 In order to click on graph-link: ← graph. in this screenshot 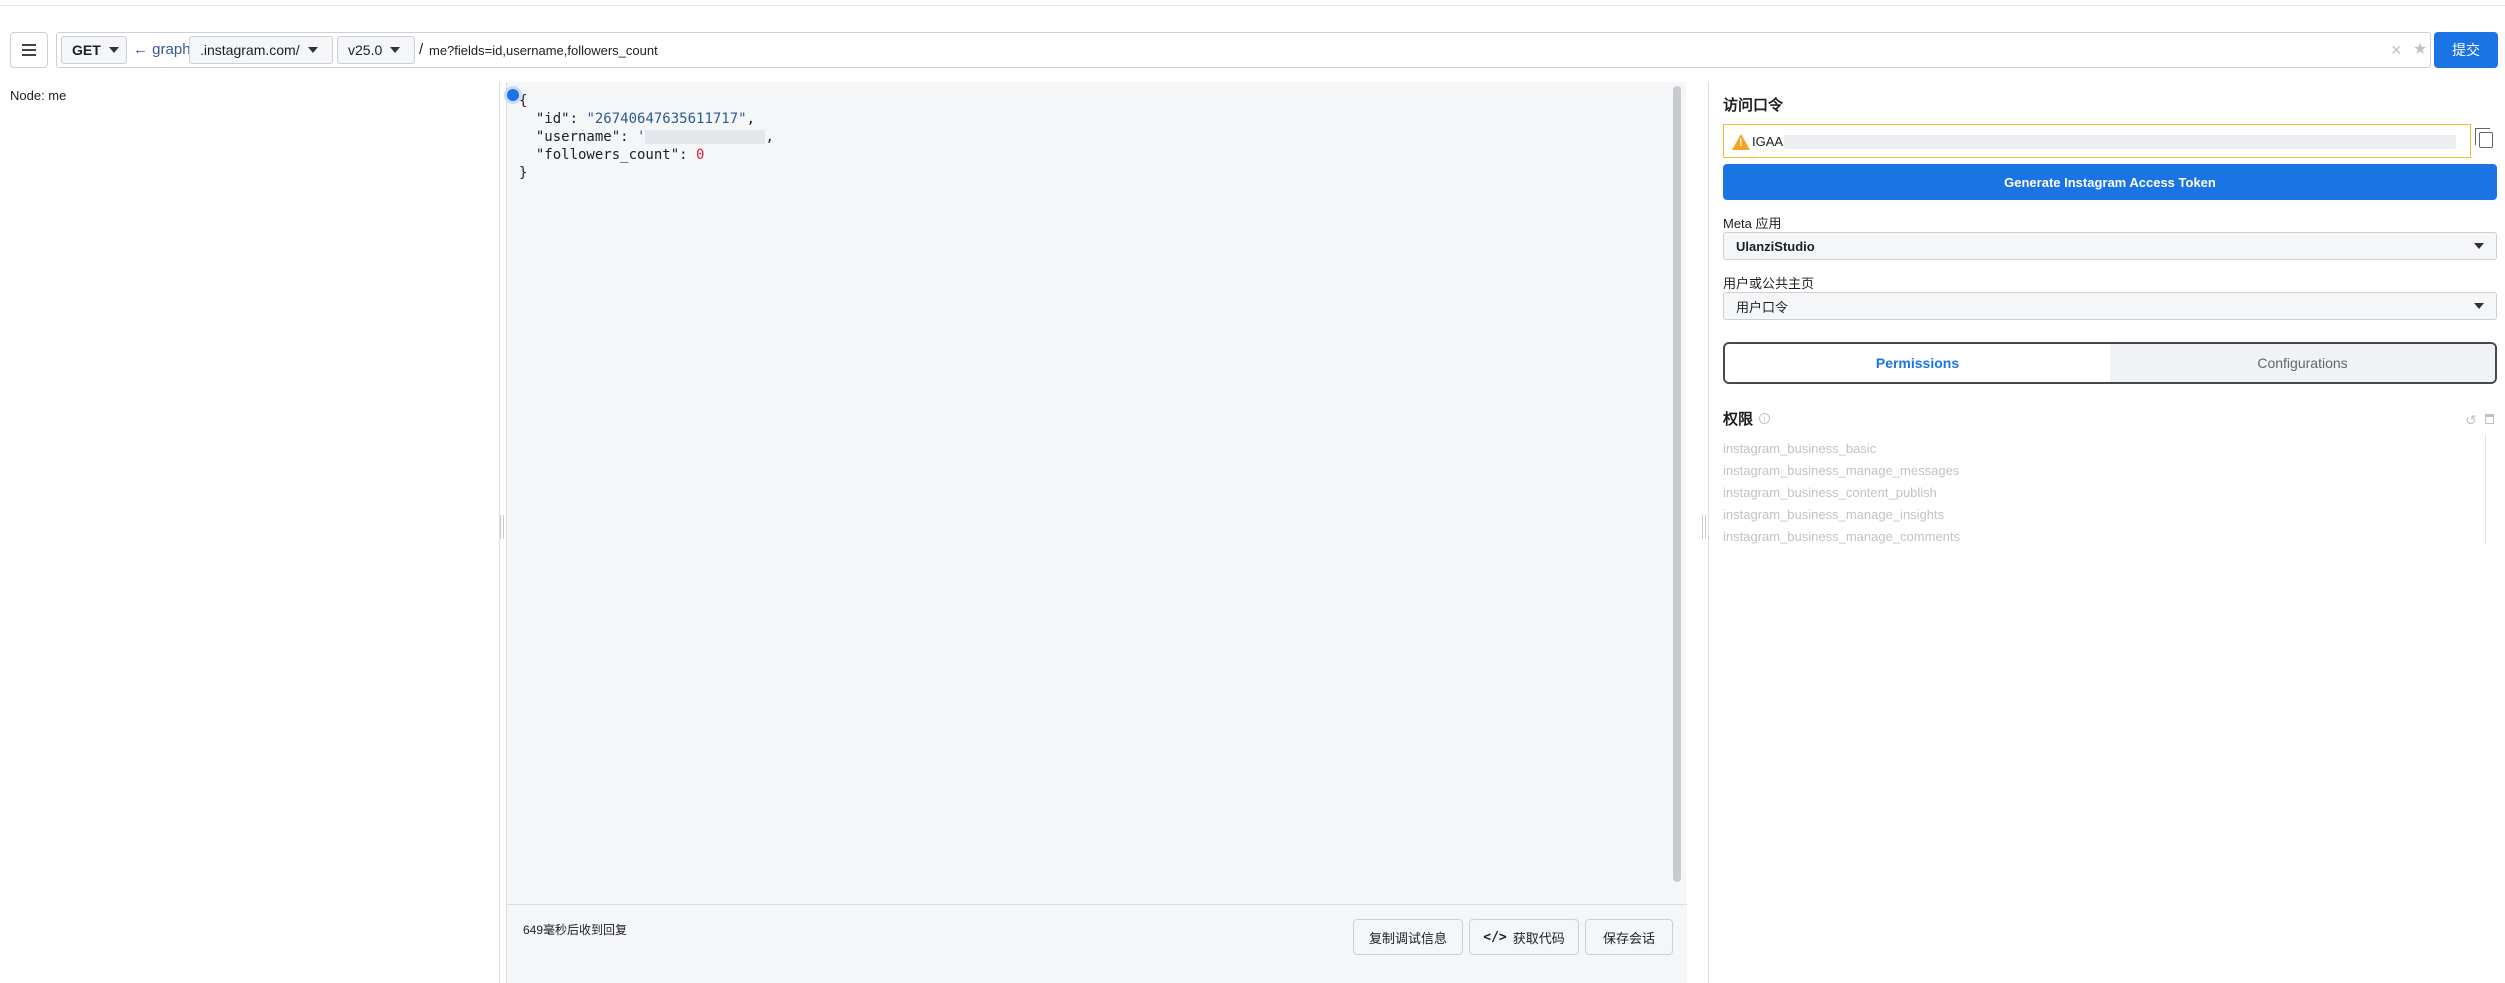, I will do `click(164, 49)`.